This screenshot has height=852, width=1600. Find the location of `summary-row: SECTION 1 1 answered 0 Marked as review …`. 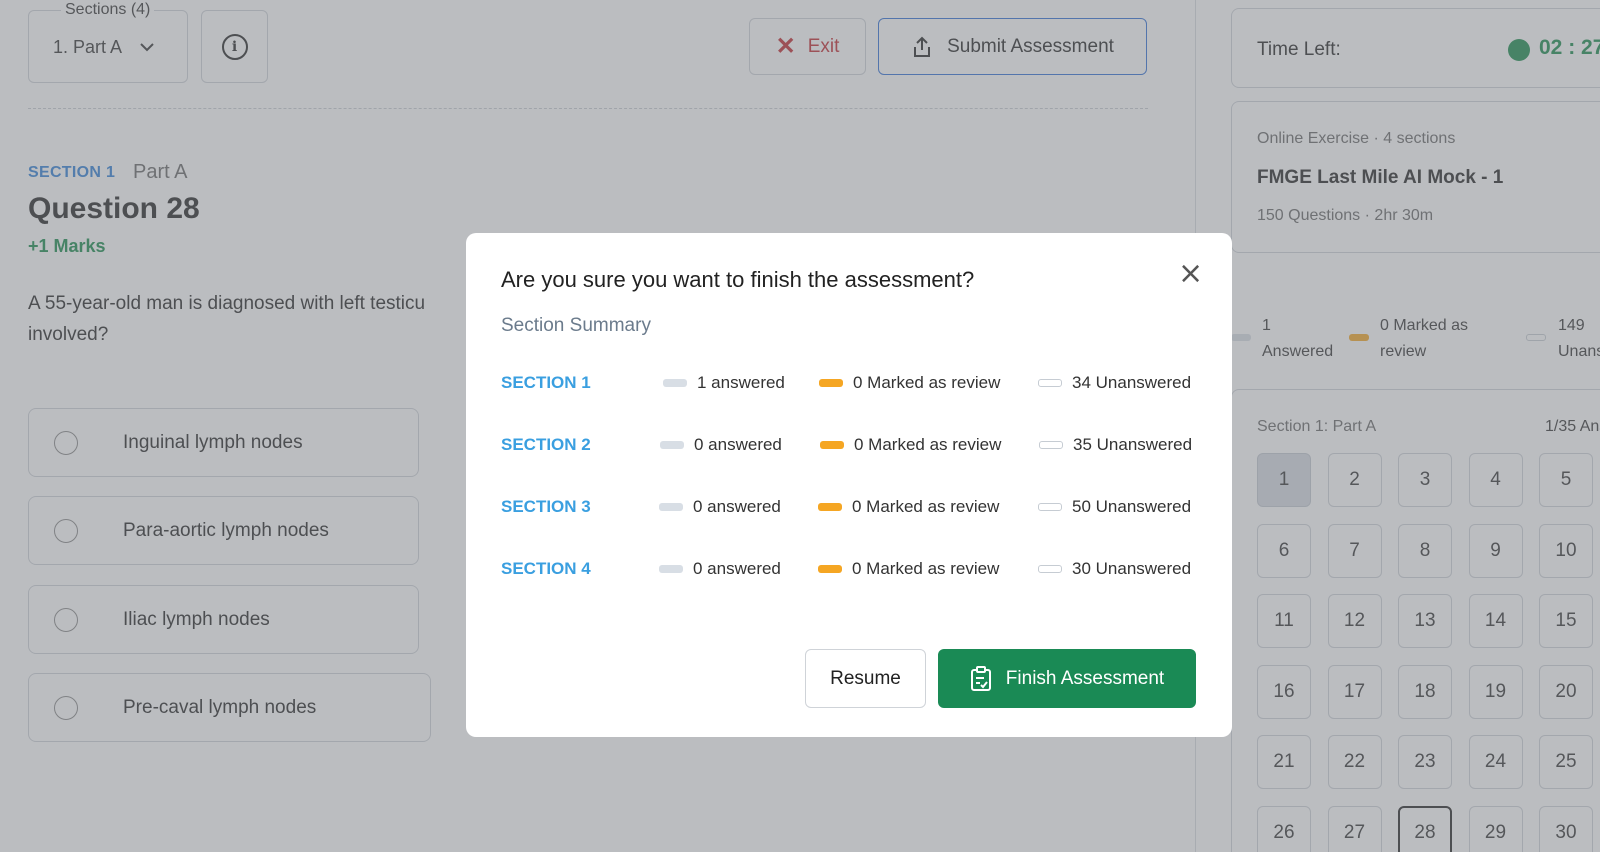

summary-row: SECTION 1 1 answered 0 Marked as review … is located at coordinates (851, 384).